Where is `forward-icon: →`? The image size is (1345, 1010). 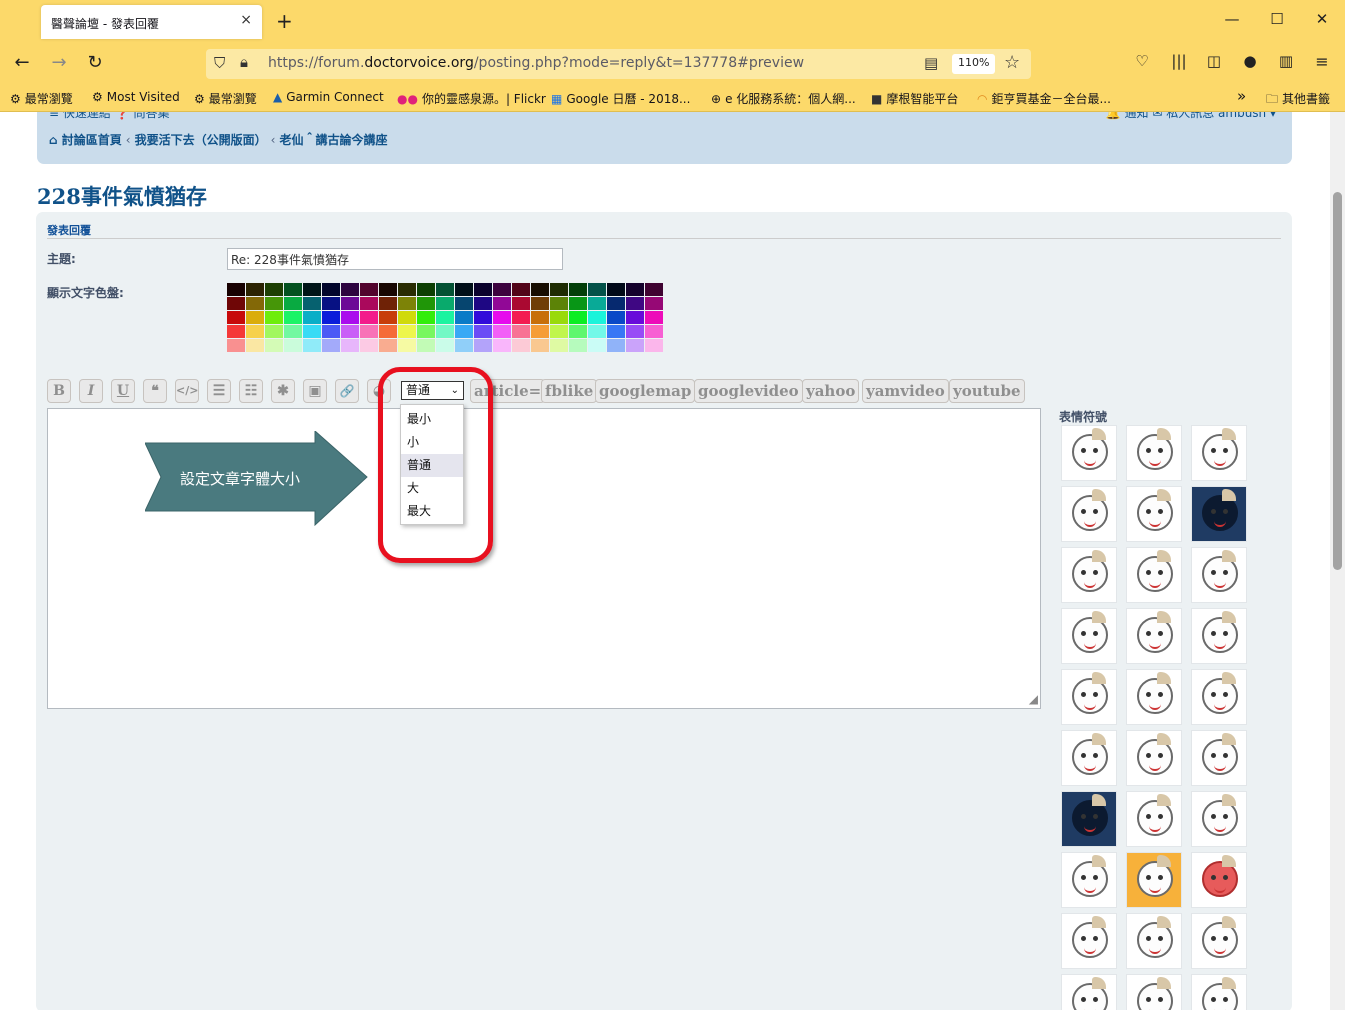
forward-icon: → is located at coordinates (59, 62).